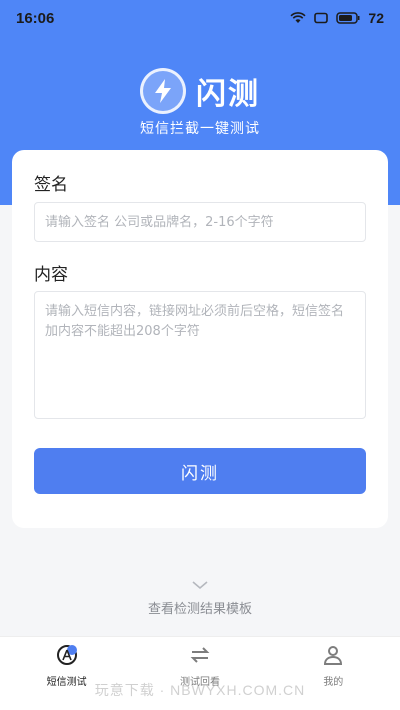 This screenshot has height=710, width=400. Describe the element at coordinates (200, 655) in the screenshot. I see `history-icon` at that location.